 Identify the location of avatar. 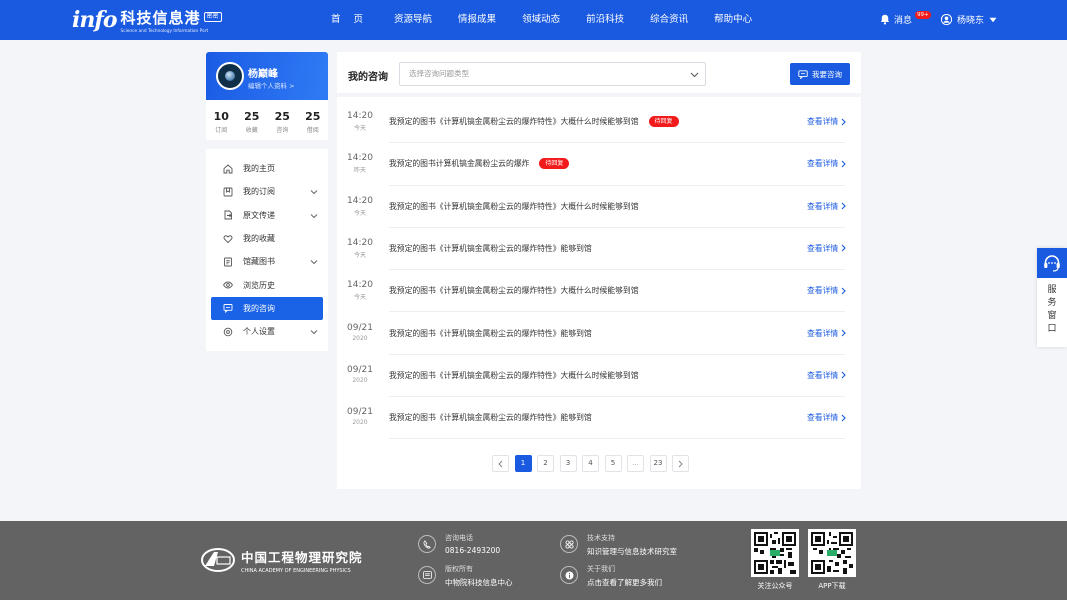
(230, 76).